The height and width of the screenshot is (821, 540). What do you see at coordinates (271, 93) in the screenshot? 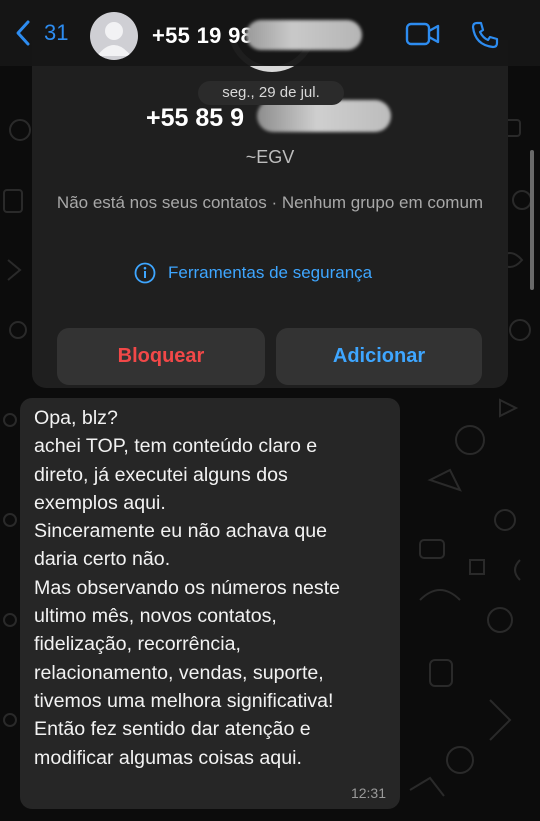
I see `date-separator: seg., 29 de jul.` at bounding box center [271, 93].